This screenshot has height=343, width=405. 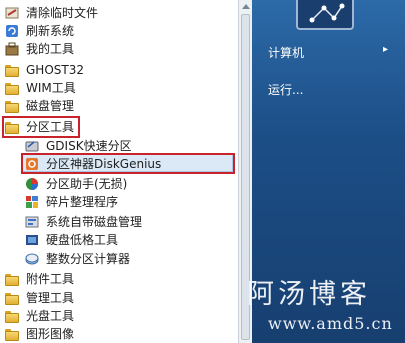 I want to click on menu-item-system-disk-management: 系统自带磁盘管理, so click(x=83, y=222).